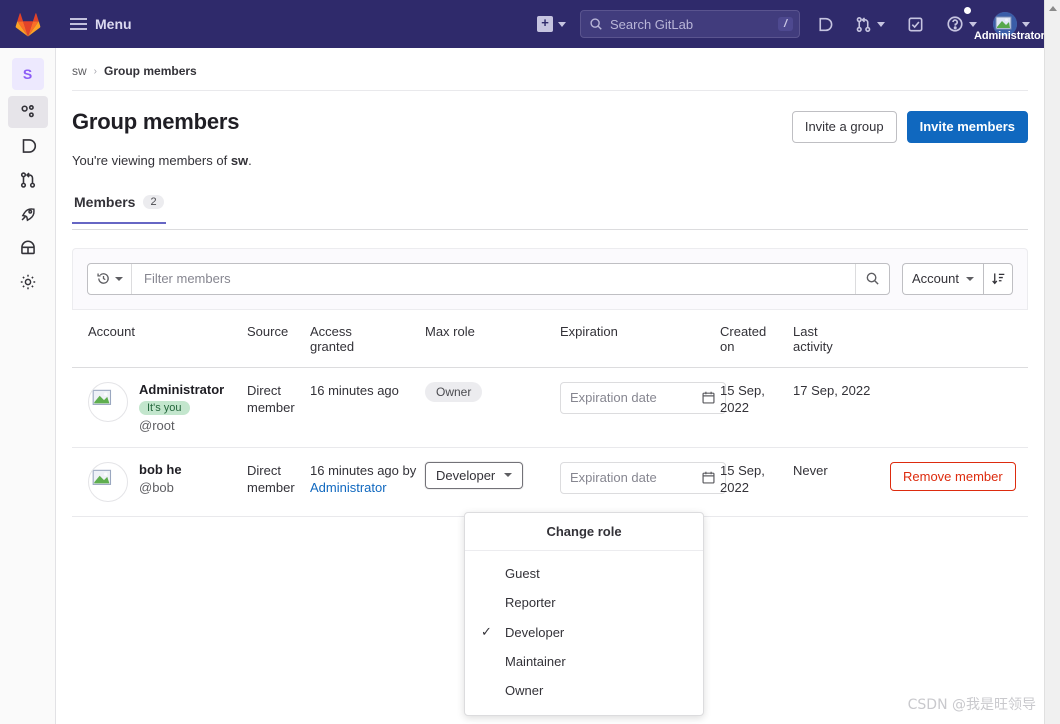 The width and height of the screenshot is (1060, 724). What do you see at coordinates (157, 425) in the screenshot?
I see `member-handle: @root` at bounding box center [157, 425].